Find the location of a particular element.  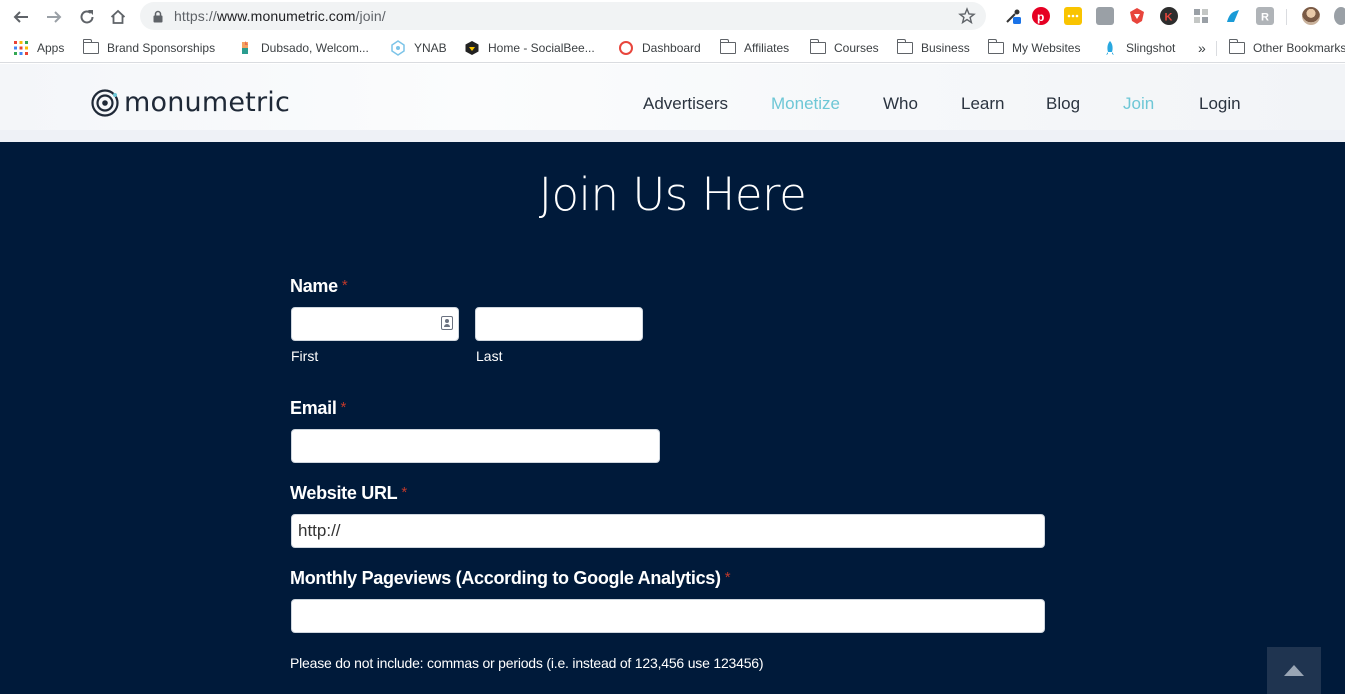

arrow-right-icon is located at coordinates (54, 17).